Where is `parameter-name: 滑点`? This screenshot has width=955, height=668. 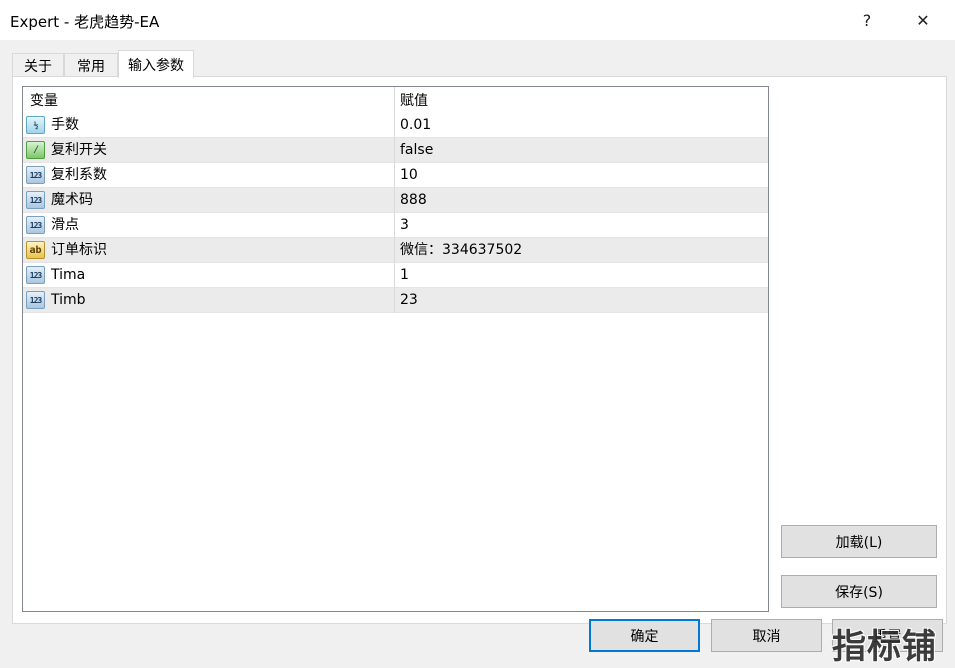
parameter-name: 滑点 is located at coordinates (65, 225).